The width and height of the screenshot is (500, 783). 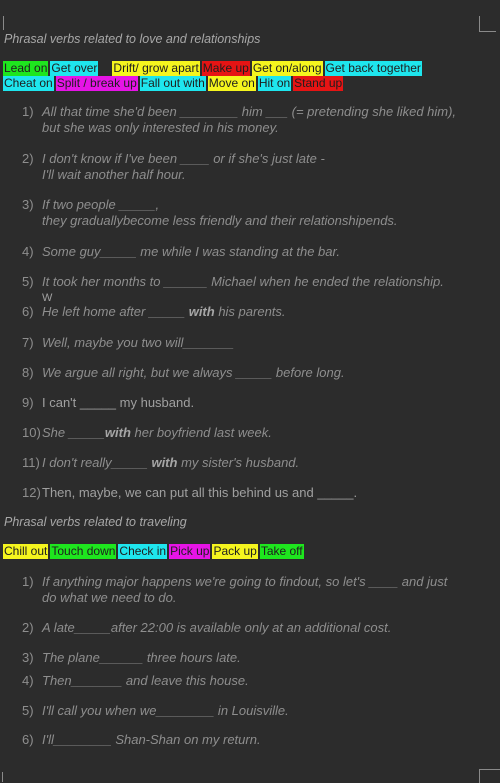 I want to click on sentence-end: his parents., so click(x=250, y=311).